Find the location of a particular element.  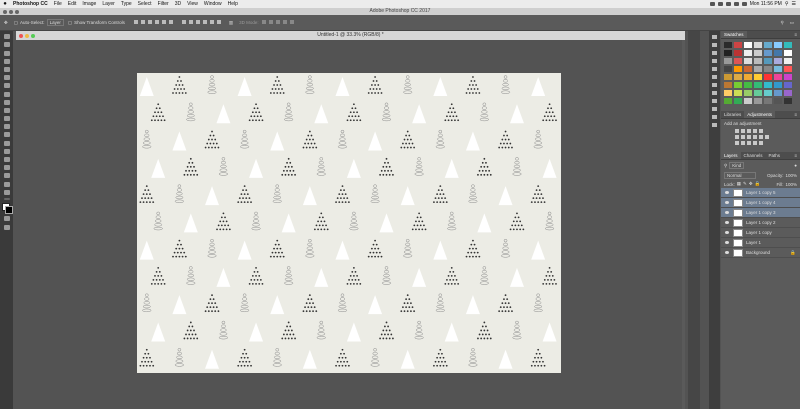

color-balance-icon is located at coordinates (743, 137).